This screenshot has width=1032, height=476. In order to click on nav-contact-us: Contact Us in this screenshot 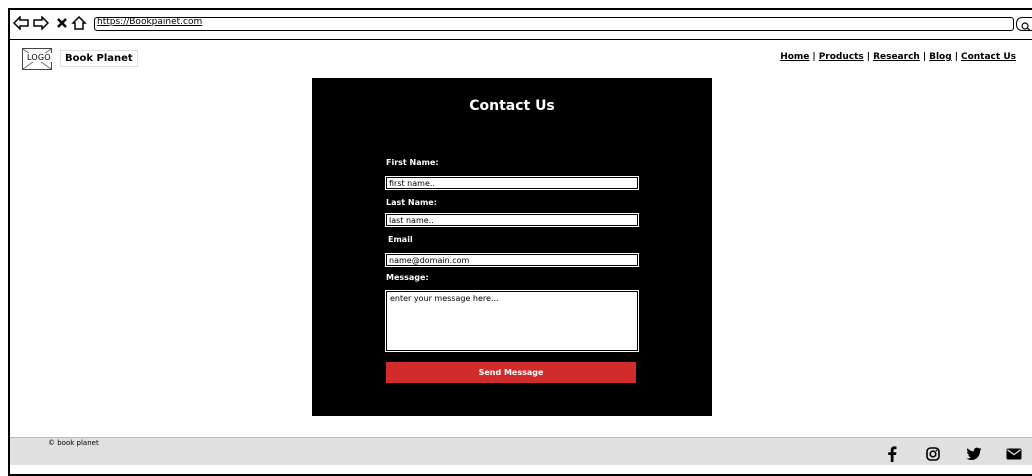, I will do `click(988, 57)`.